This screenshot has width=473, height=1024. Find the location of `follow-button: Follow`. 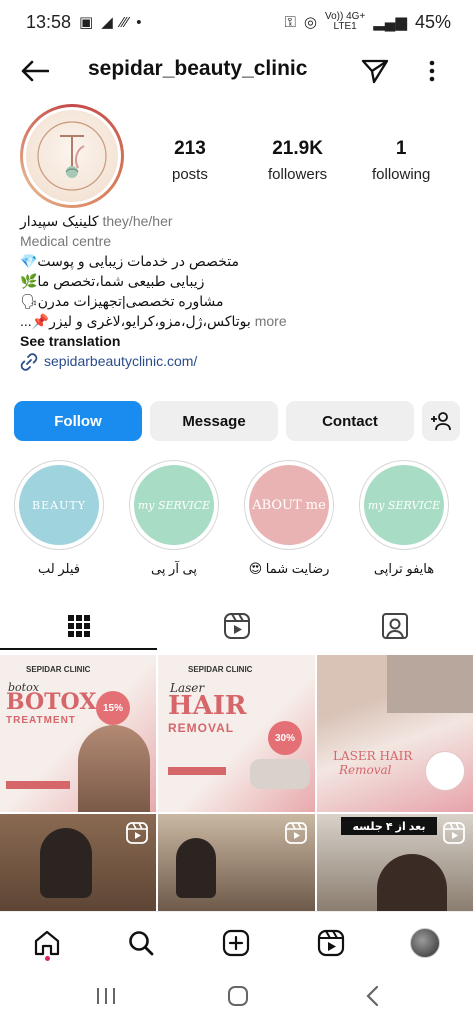

follow-button: Follow is located at coordinates (78, 421).